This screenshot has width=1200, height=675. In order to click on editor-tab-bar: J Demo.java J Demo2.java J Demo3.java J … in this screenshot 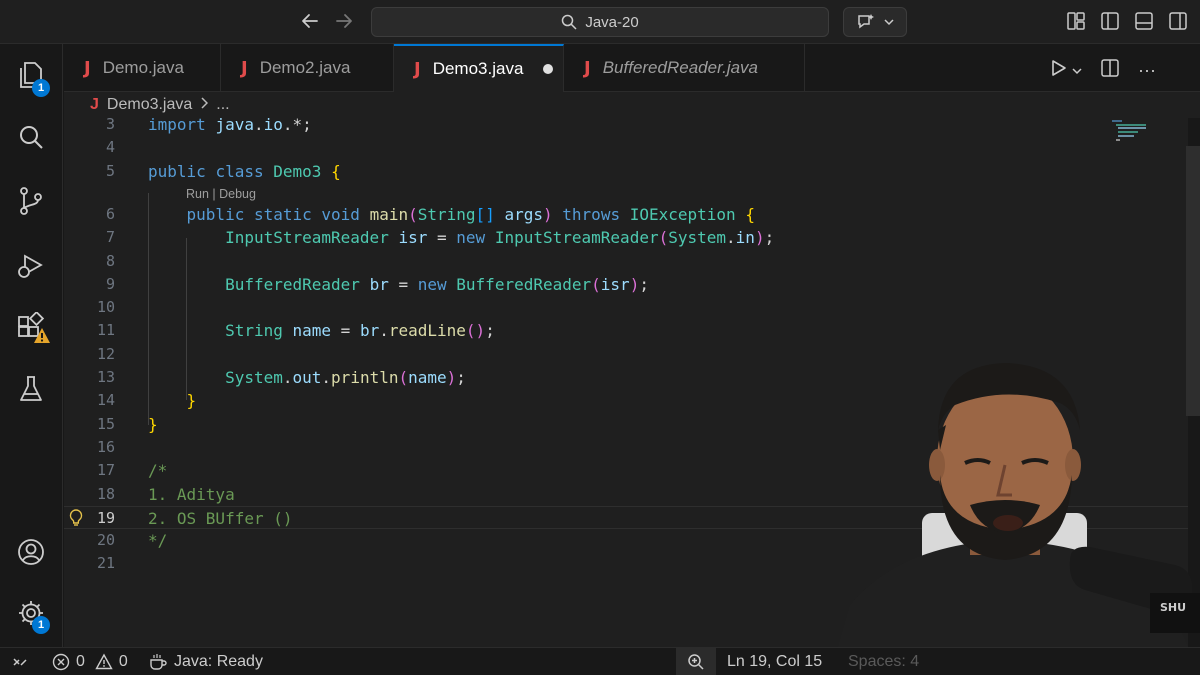, I will do `click(632, 68)`.